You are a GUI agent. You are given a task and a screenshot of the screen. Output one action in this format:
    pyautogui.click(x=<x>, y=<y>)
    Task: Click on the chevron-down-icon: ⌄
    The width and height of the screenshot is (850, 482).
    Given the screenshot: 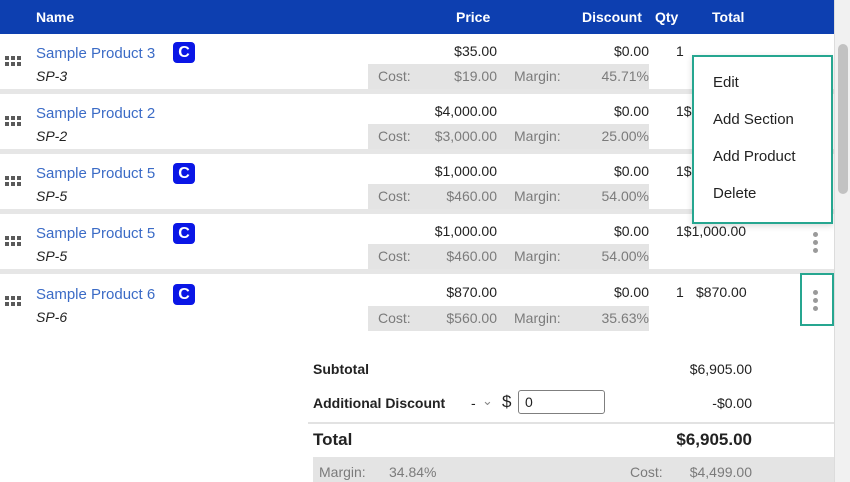 What is the action you would take?
    pyautogui.click(x=487, y=401)
    